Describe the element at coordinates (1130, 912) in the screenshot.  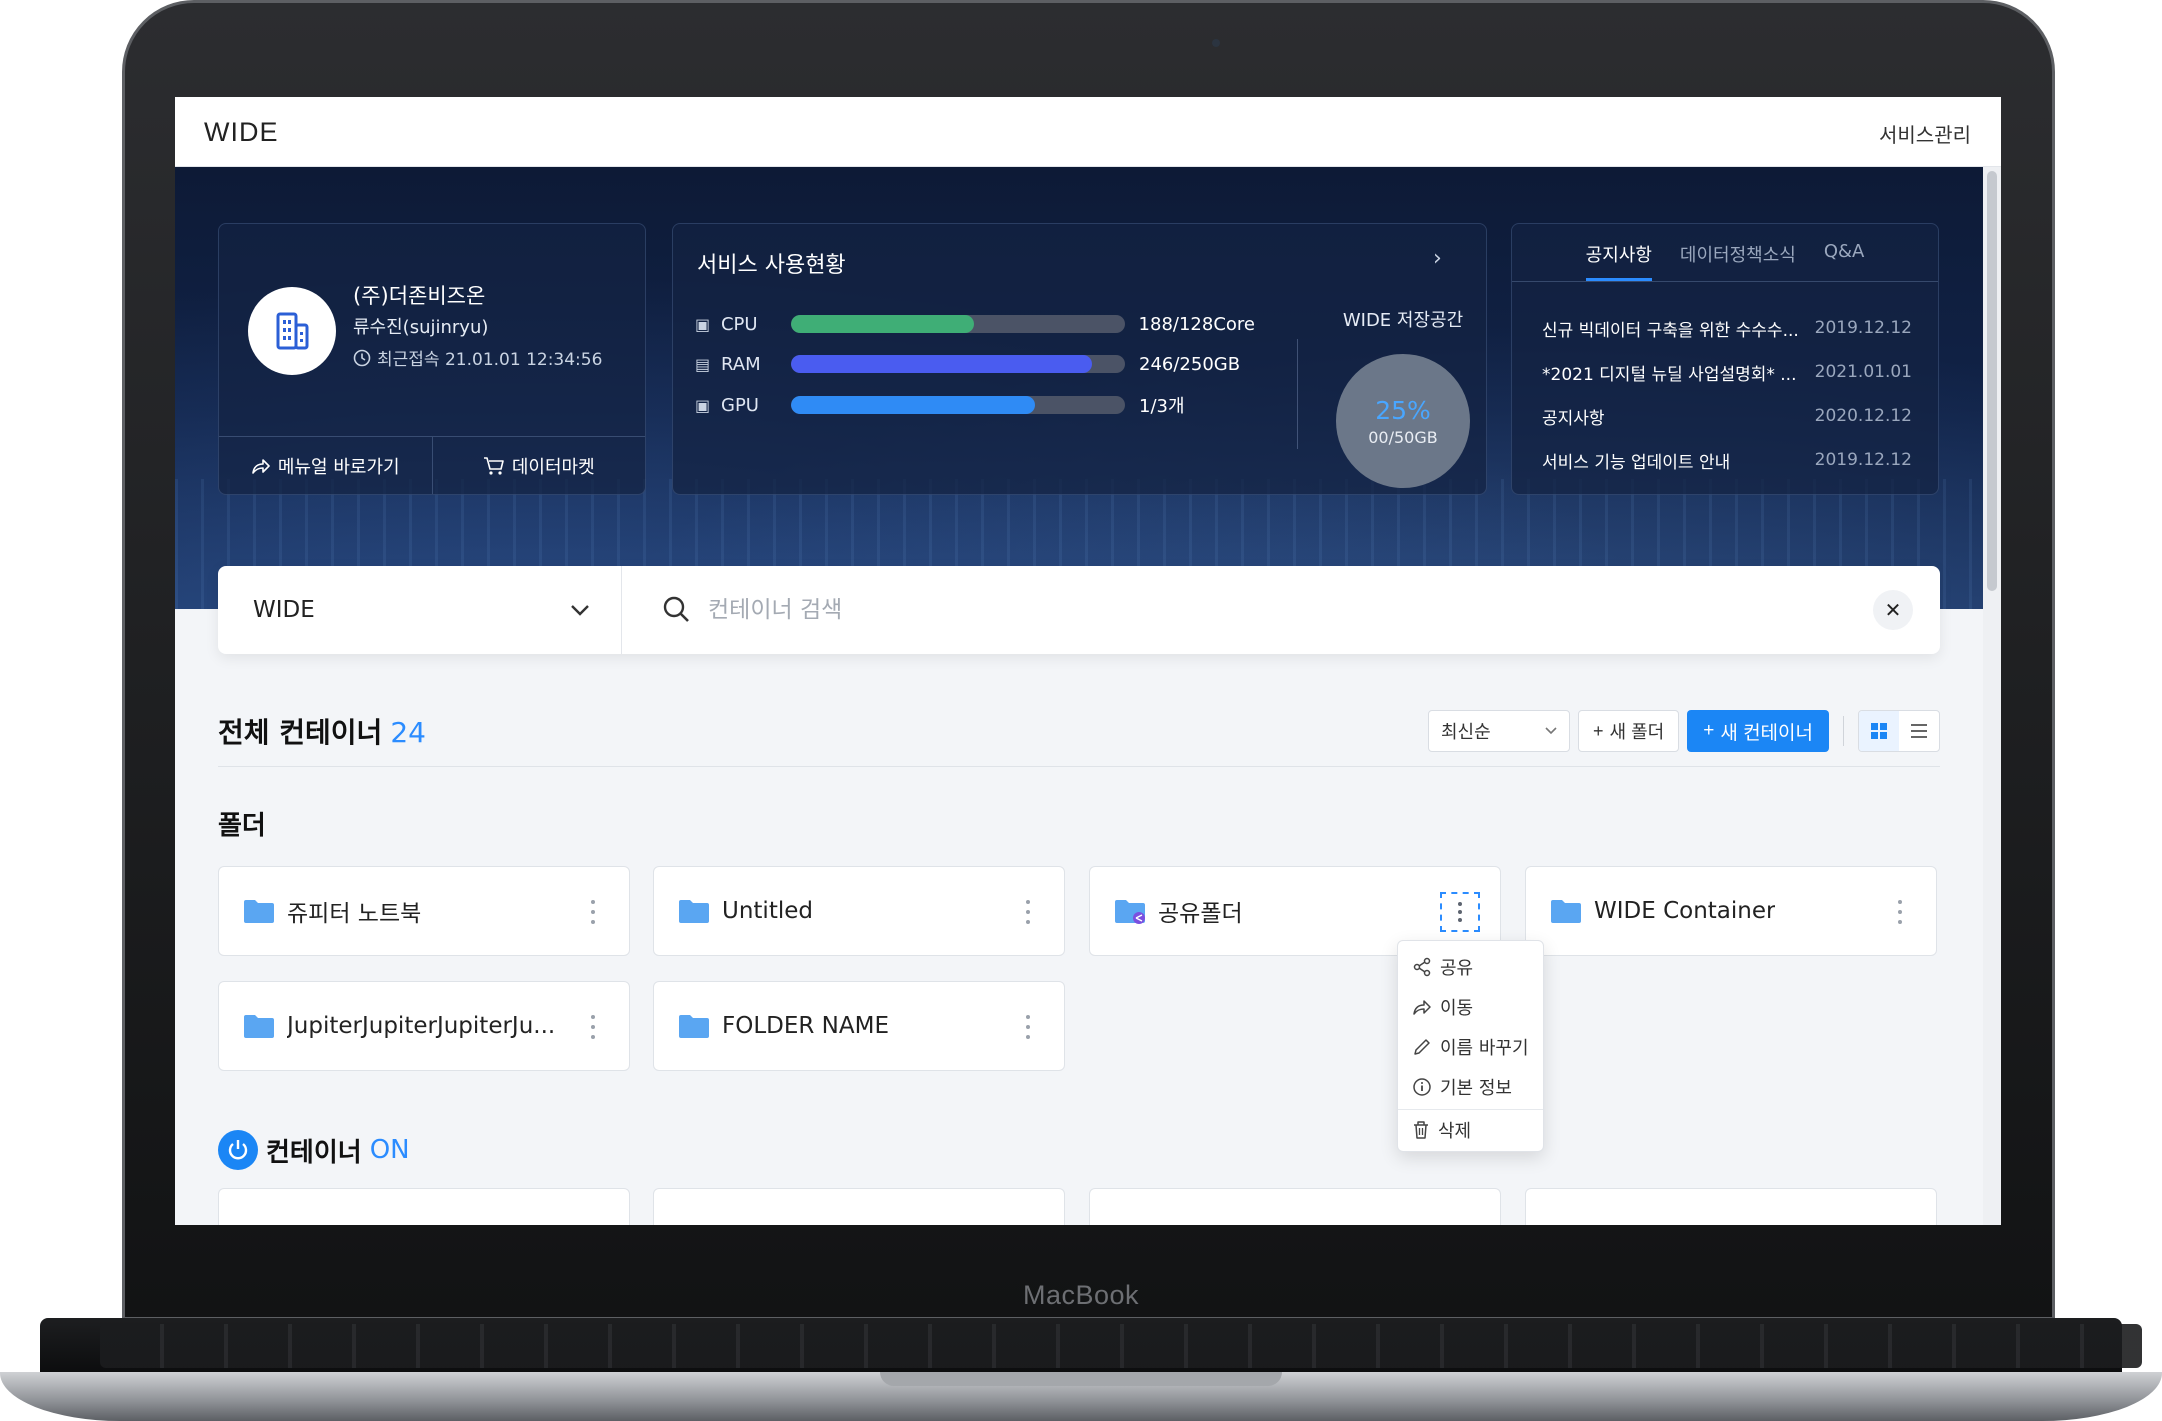
I see `shared-folder-icon` at that location.